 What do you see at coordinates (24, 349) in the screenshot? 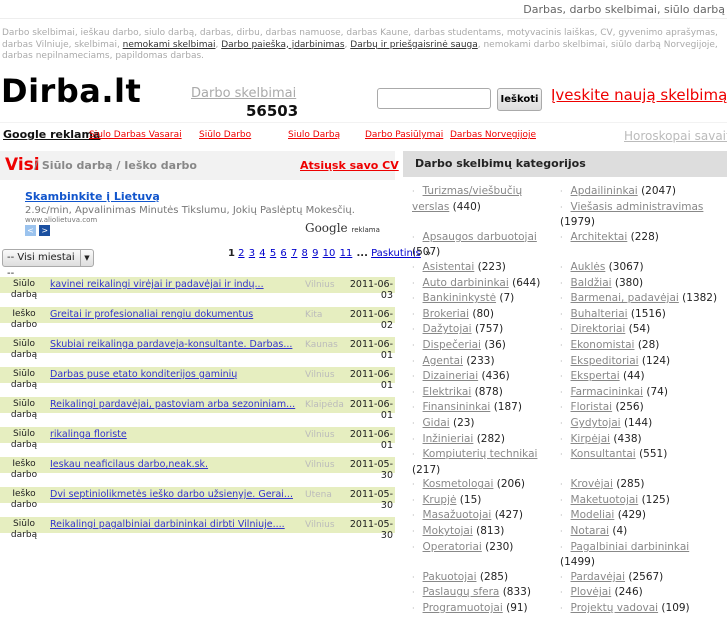
I see `listing-type: Siūlo darbą` at bounding box center [24, 349].